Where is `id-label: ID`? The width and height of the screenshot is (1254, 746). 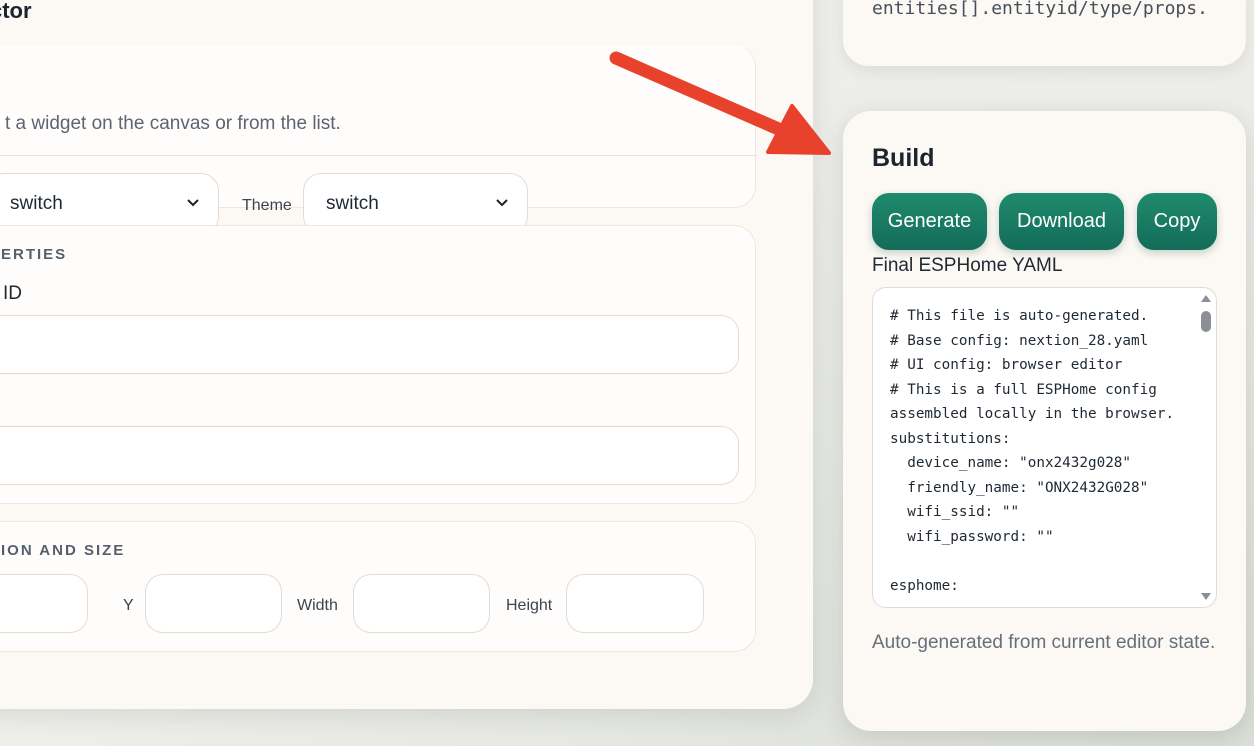 id-label: ID is located at coordinates (12, 293).